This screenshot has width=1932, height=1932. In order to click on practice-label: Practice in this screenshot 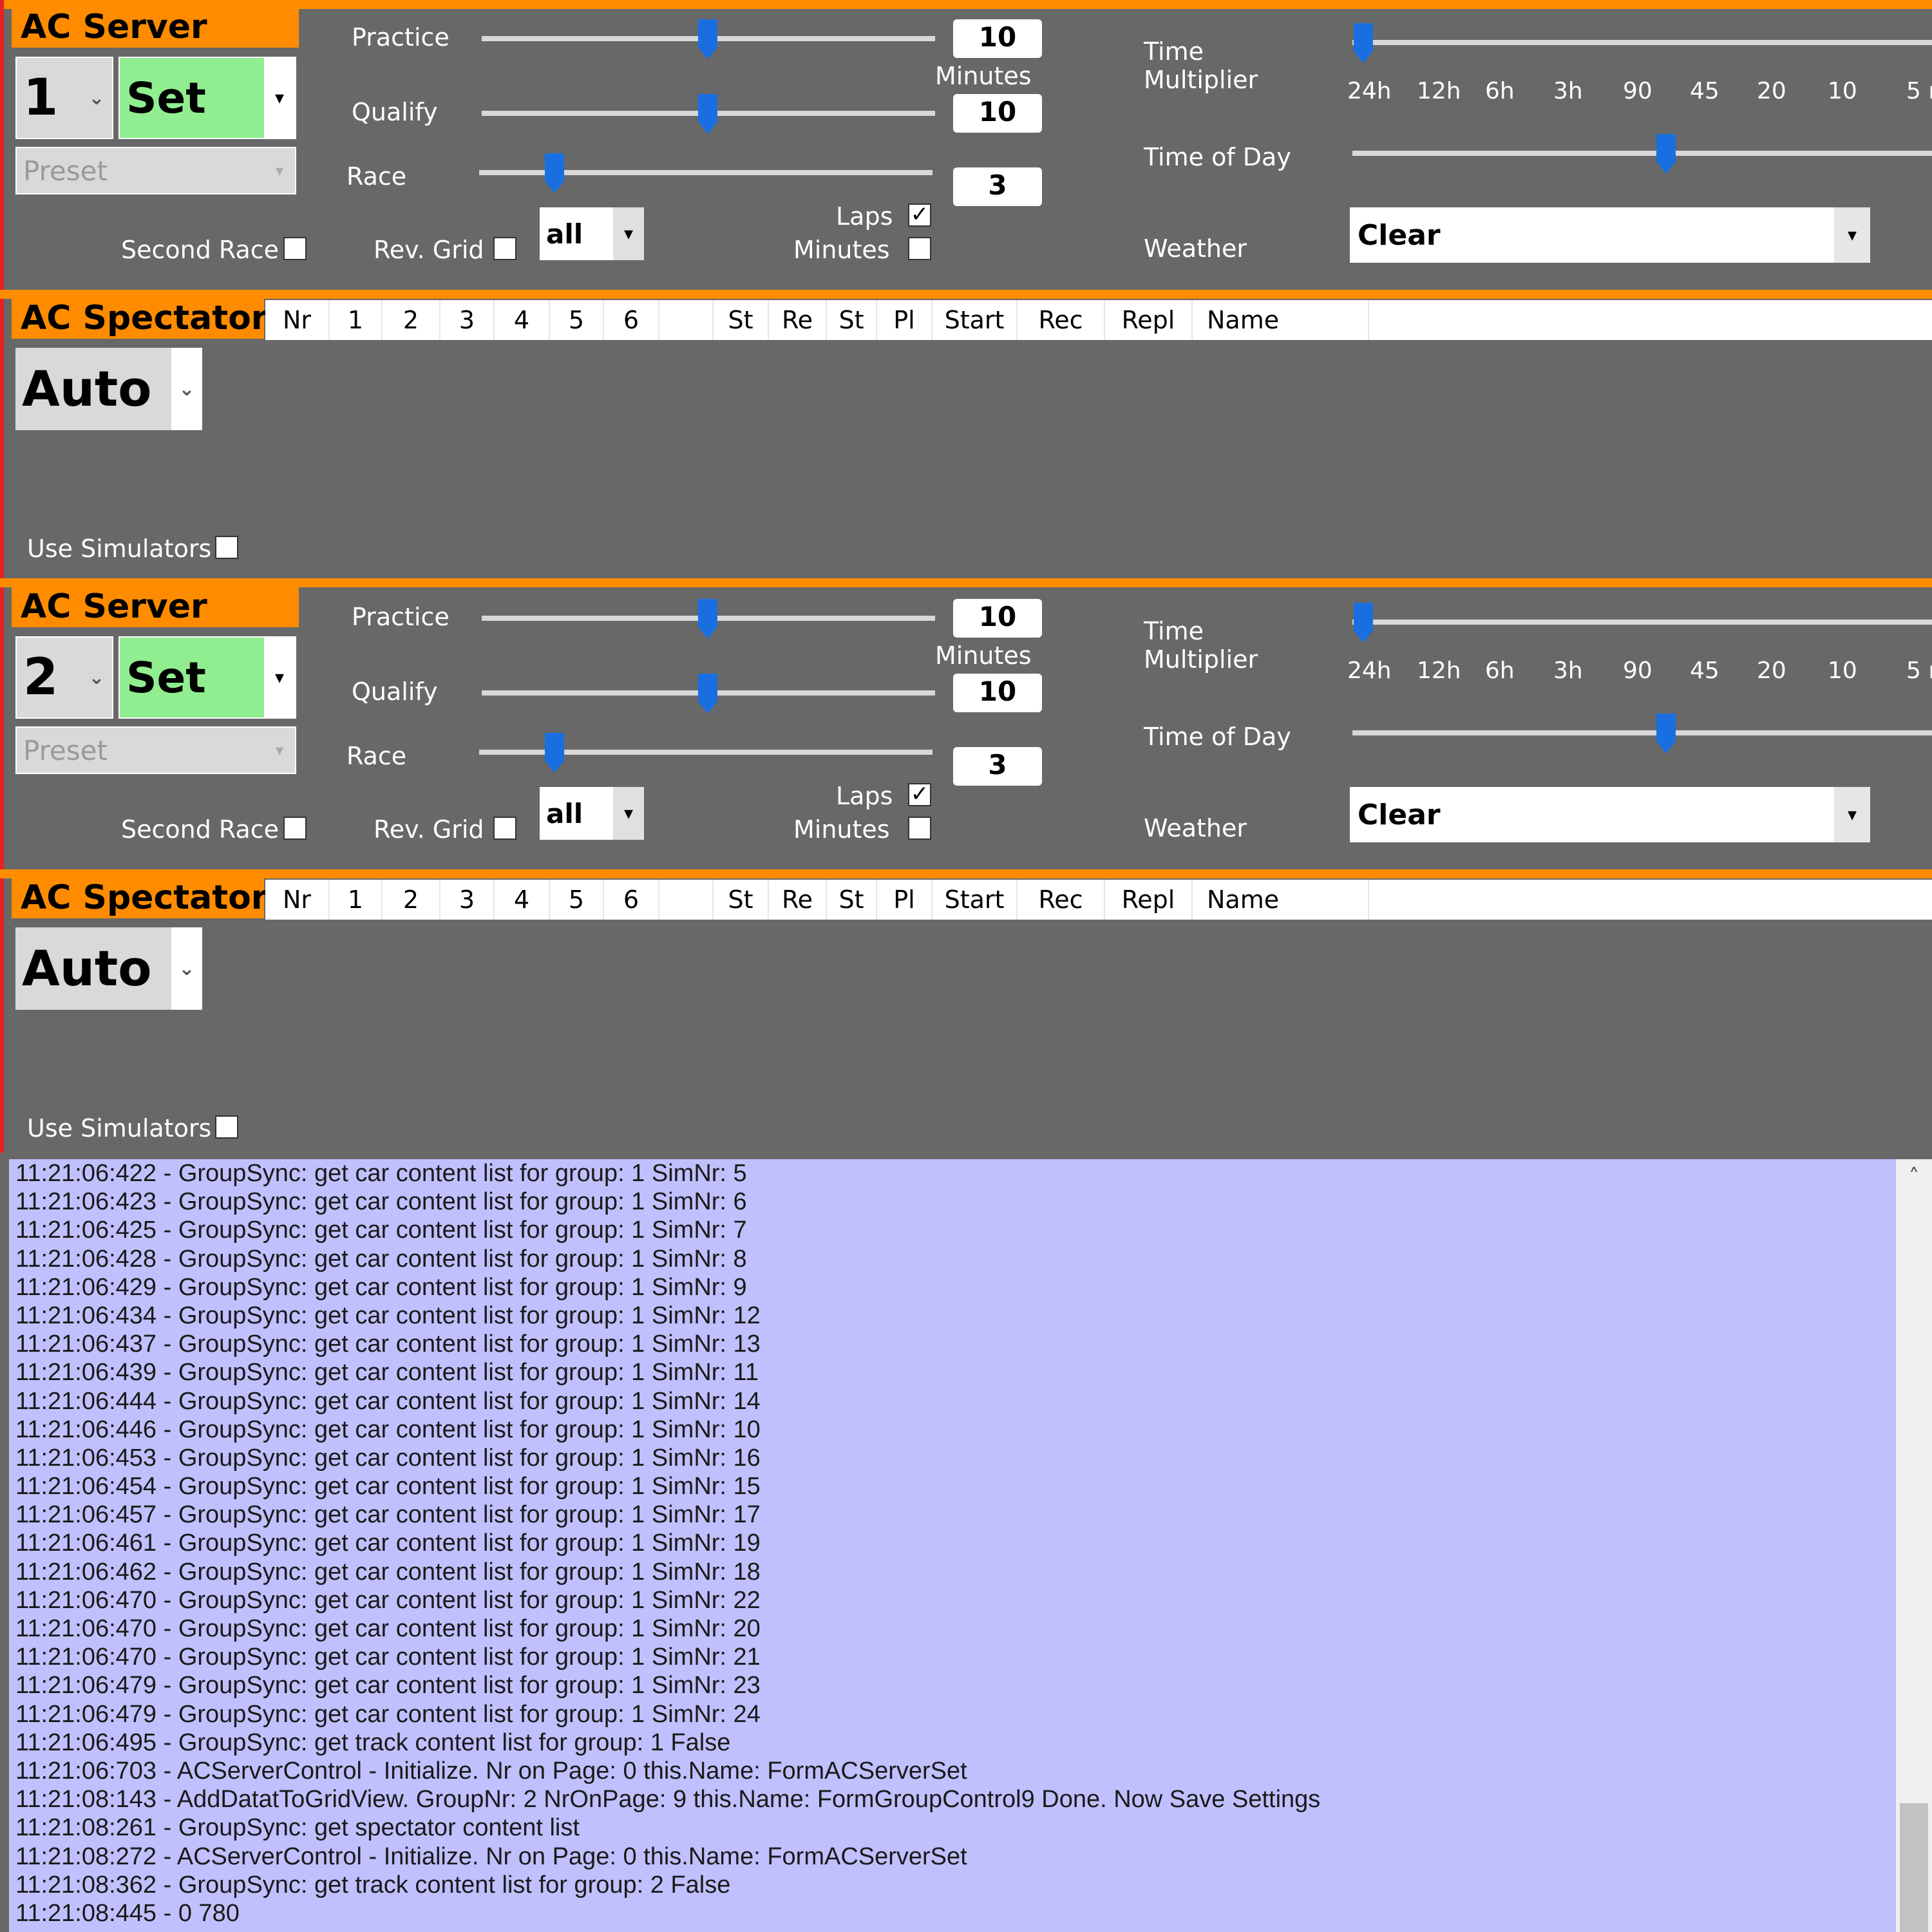, I will do `click(401, 38)`.